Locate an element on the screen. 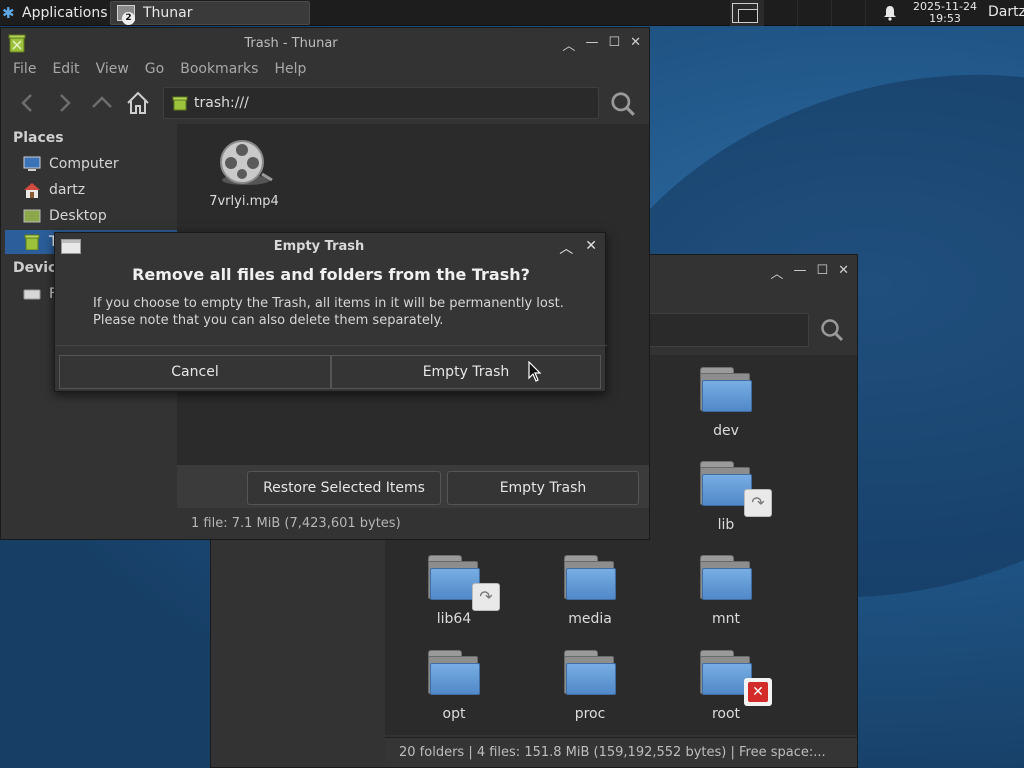  folder-label: root is located at coordinates (726, 714).